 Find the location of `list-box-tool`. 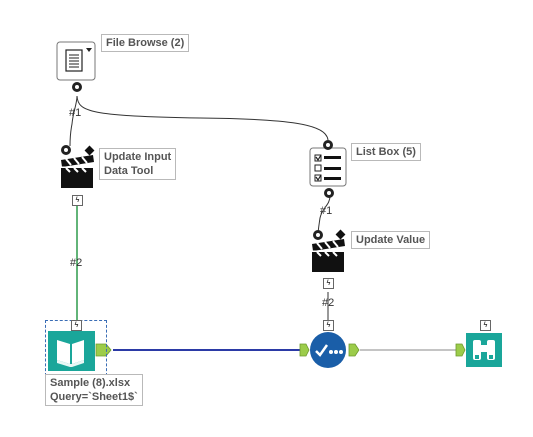

list-box-tool is located at coordinates (328, 167).